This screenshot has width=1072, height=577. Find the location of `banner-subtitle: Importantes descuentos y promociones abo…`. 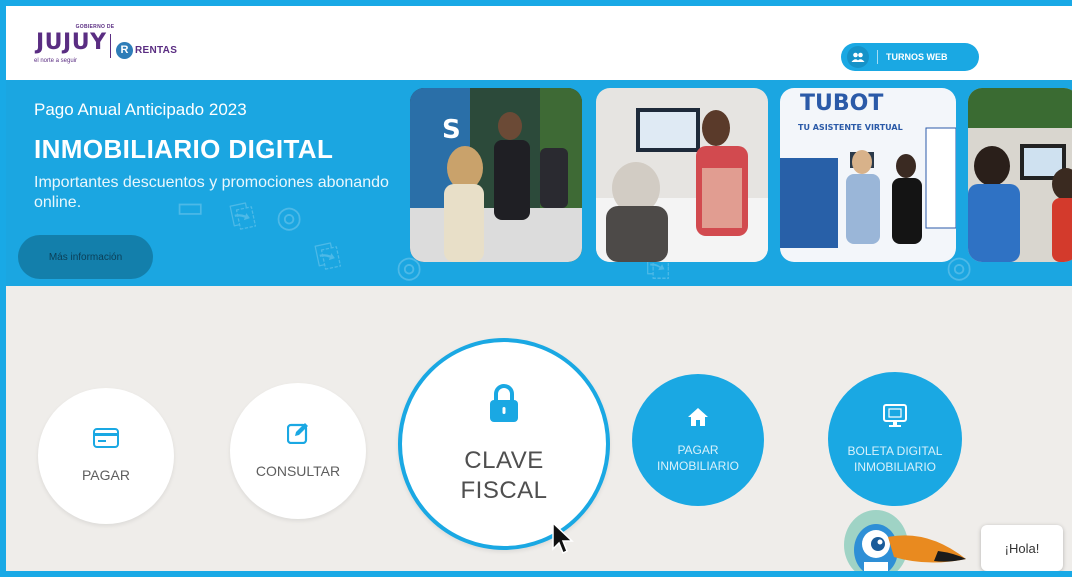

banner-subtitle: Importantes descuentos y promociones abo… is located at coordinates (211, 192).